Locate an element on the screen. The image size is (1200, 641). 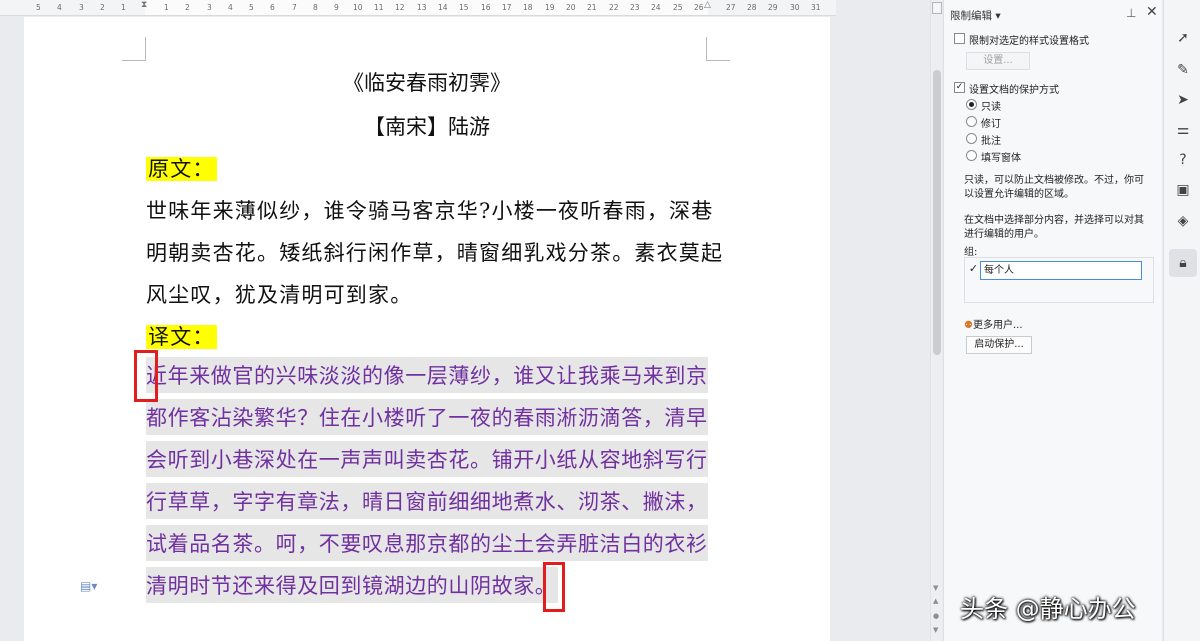
ruler-tick: 29 is located at coordinates (773, 7).